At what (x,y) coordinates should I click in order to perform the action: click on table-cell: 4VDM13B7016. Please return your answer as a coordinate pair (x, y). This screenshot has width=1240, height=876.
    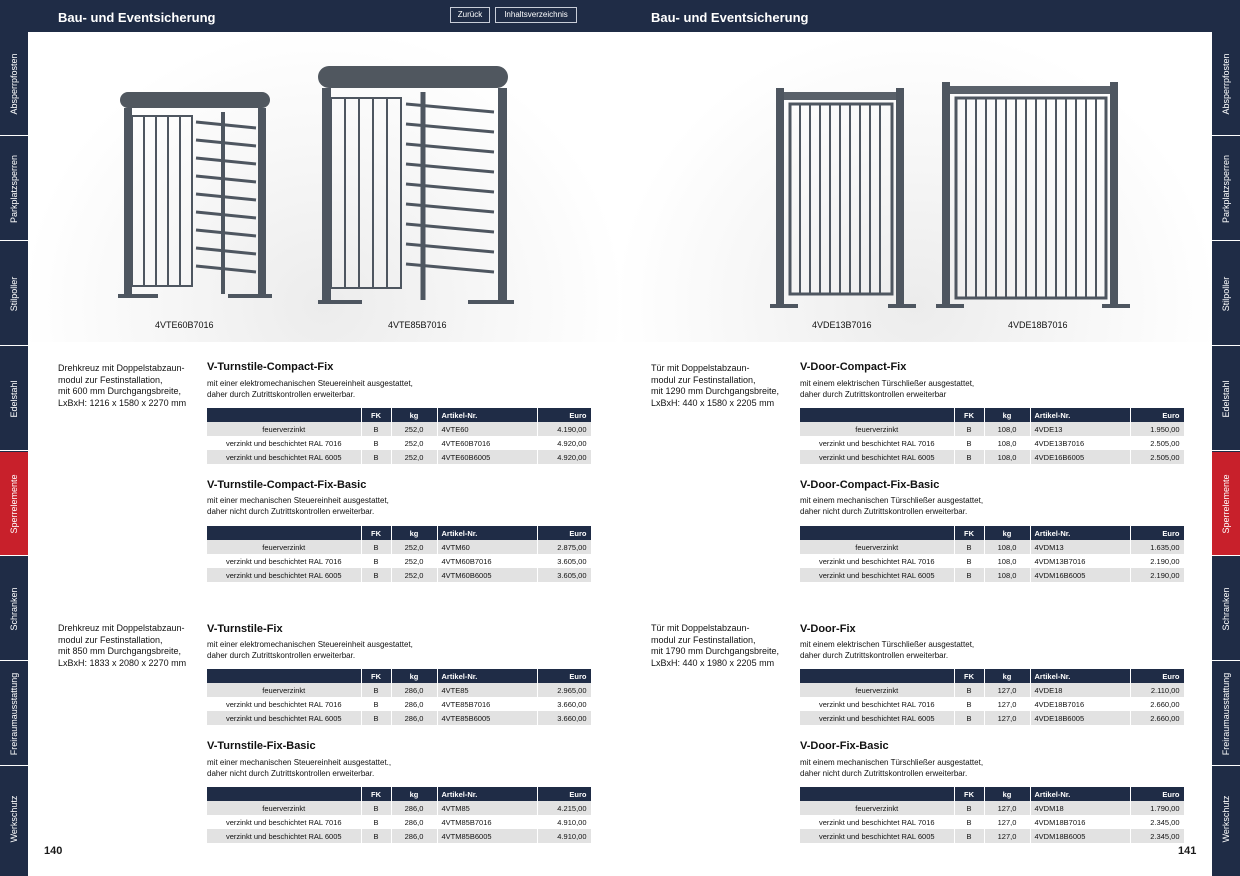
    Looking at the image, I should click on (1080, 561).